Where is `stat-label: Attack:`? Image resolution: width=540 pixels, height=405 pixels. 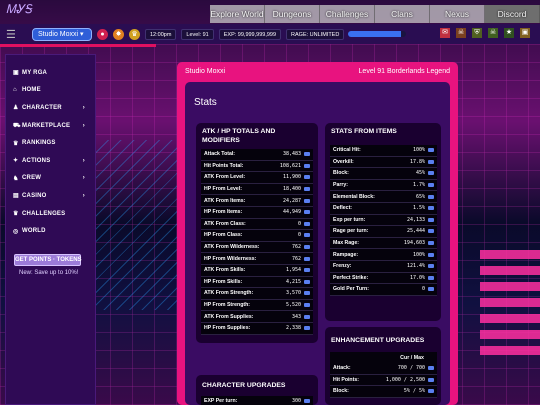
stat-label: Attack: is located at coordinates (342, 368).